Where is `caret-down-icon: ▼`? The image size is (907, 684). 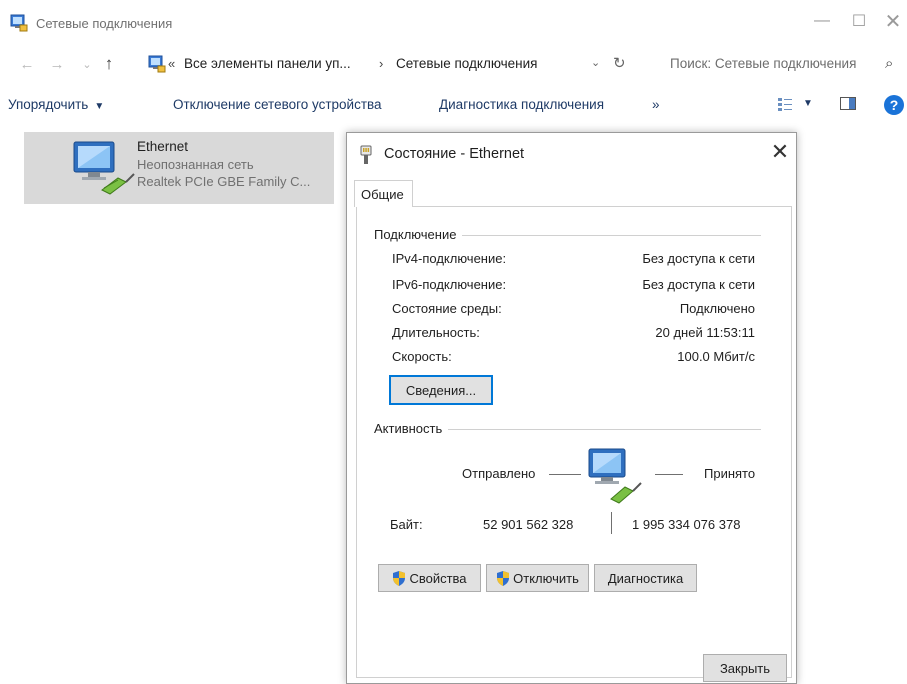 caret-down-icon: ▼ is located at coordinates (99, 106).